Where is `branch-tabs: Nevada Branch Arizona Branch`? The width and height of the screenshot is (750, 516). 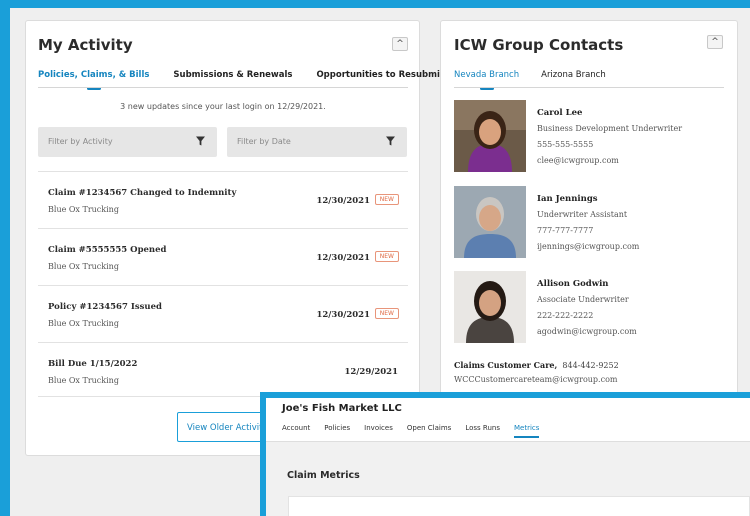
branch-tabs: Nevada Branch Arizona Branch is located at coordinates (530, 79).